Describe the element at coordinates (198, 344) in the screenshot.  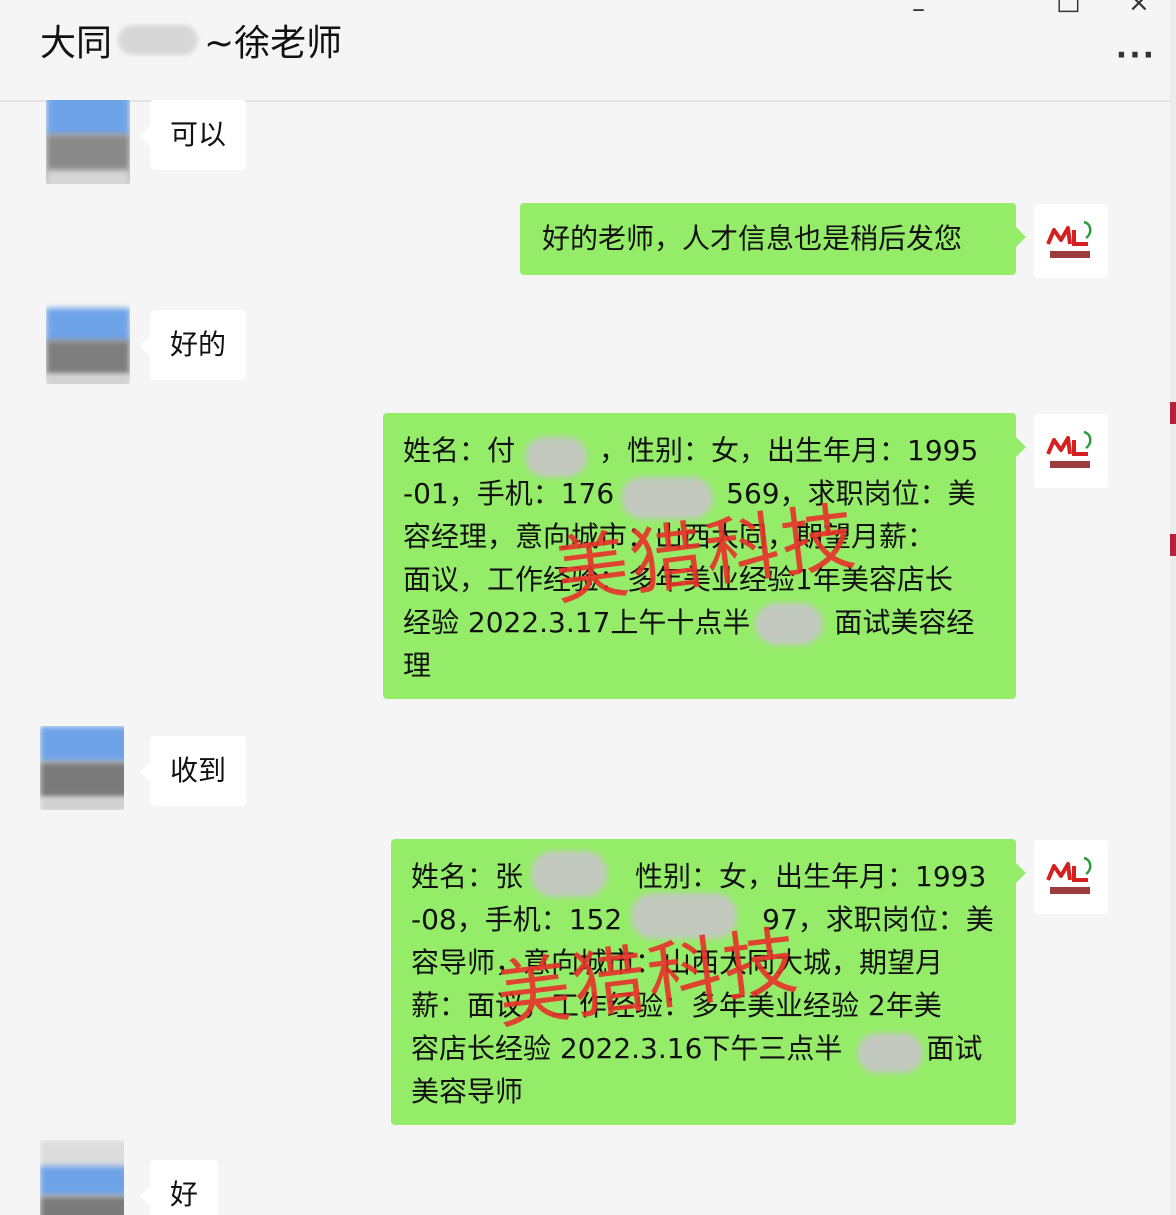
I see `message-text: 好的` at that location.